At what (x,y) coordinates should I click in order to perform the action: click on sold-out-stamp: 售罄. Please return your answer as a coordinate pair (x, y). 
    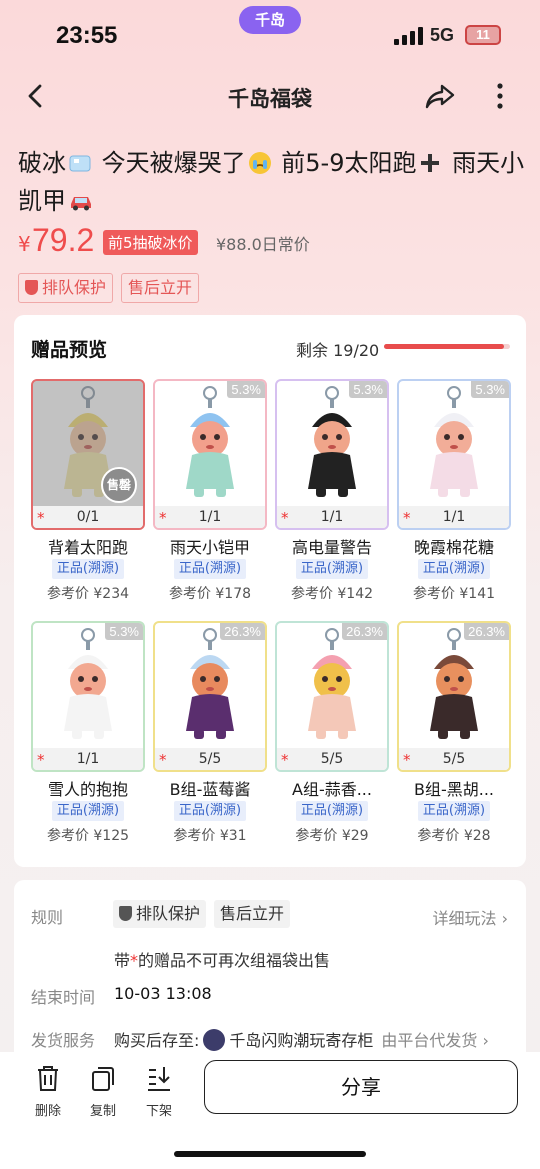
    Looking at the image, I should click on (119, 485).